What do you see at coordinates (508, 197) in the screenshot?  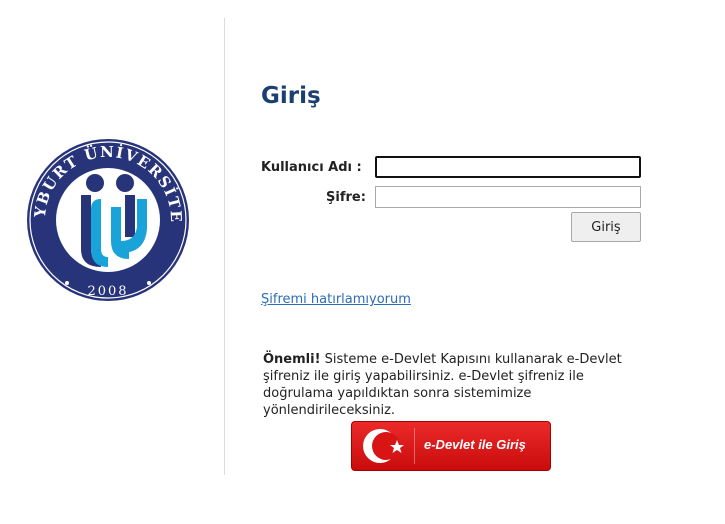 I see `password-input` at bounding box center [508, 197].